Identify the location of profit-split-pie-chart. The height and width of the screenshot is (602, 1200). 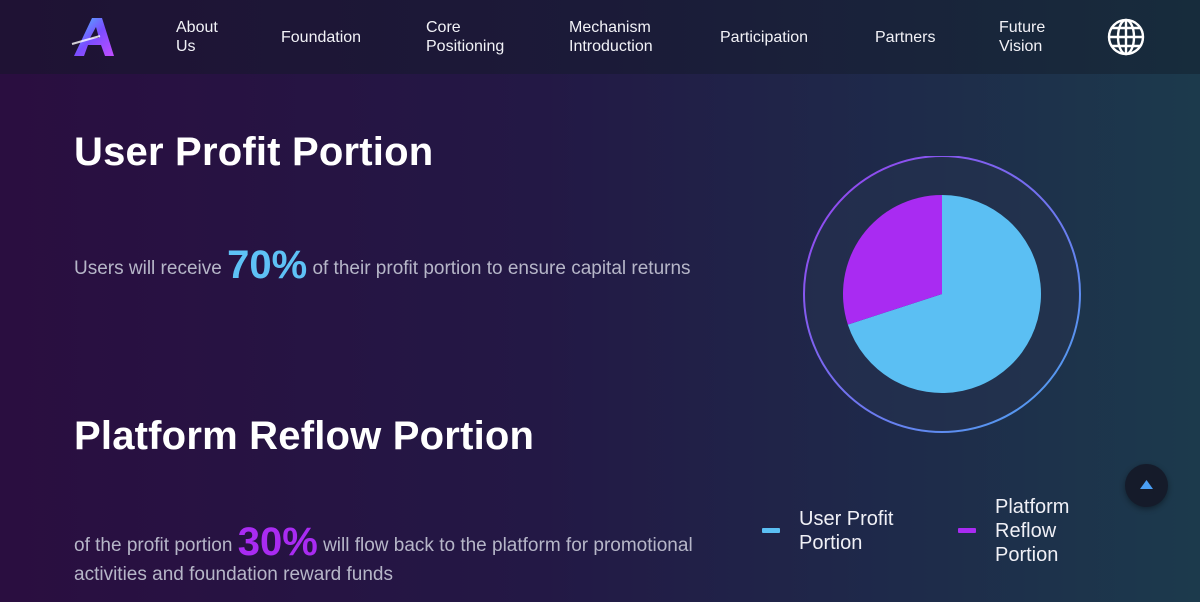
(942, 294).